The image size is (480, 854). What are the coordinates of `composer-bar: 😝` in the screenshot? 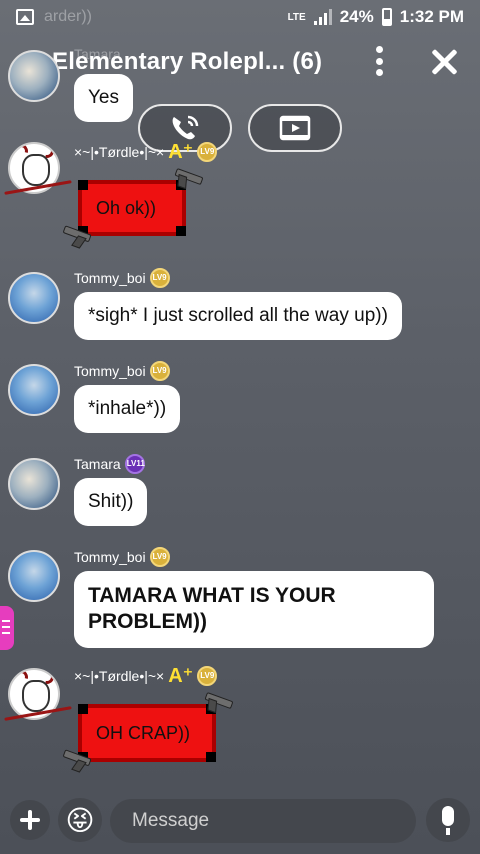 It's located at (240, 823).